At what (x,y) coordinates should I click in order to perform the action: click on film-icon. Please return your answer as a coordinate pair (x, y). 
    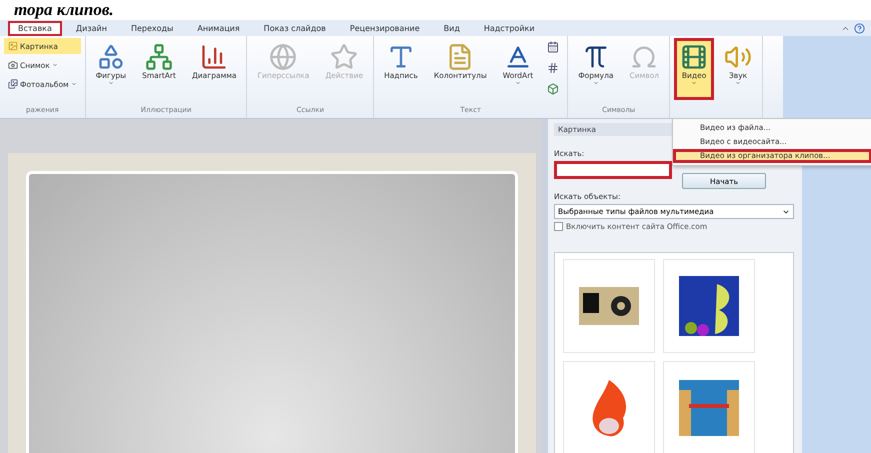
    Looking at the image, I should click on (694, 57).